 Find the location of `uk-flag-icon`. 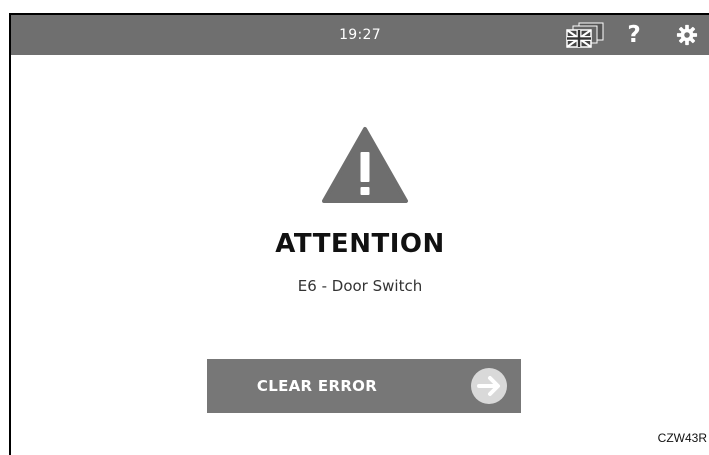

uk-flag-icon is located at coordinates (585, 35).